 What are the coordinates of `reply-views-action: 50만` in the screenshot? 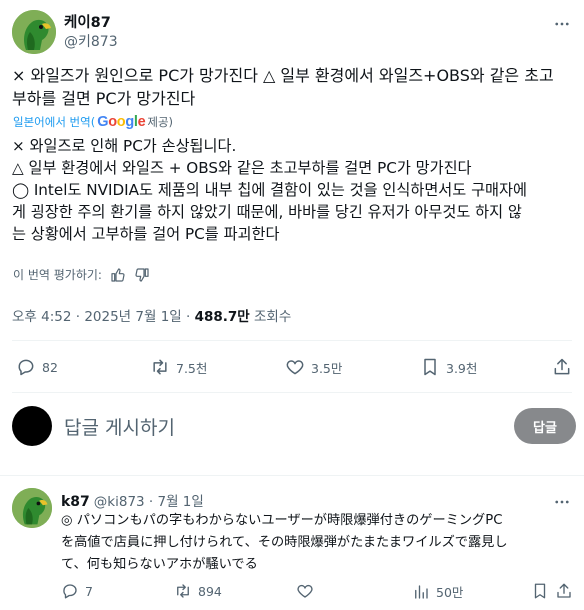 It's located at (437, 591).